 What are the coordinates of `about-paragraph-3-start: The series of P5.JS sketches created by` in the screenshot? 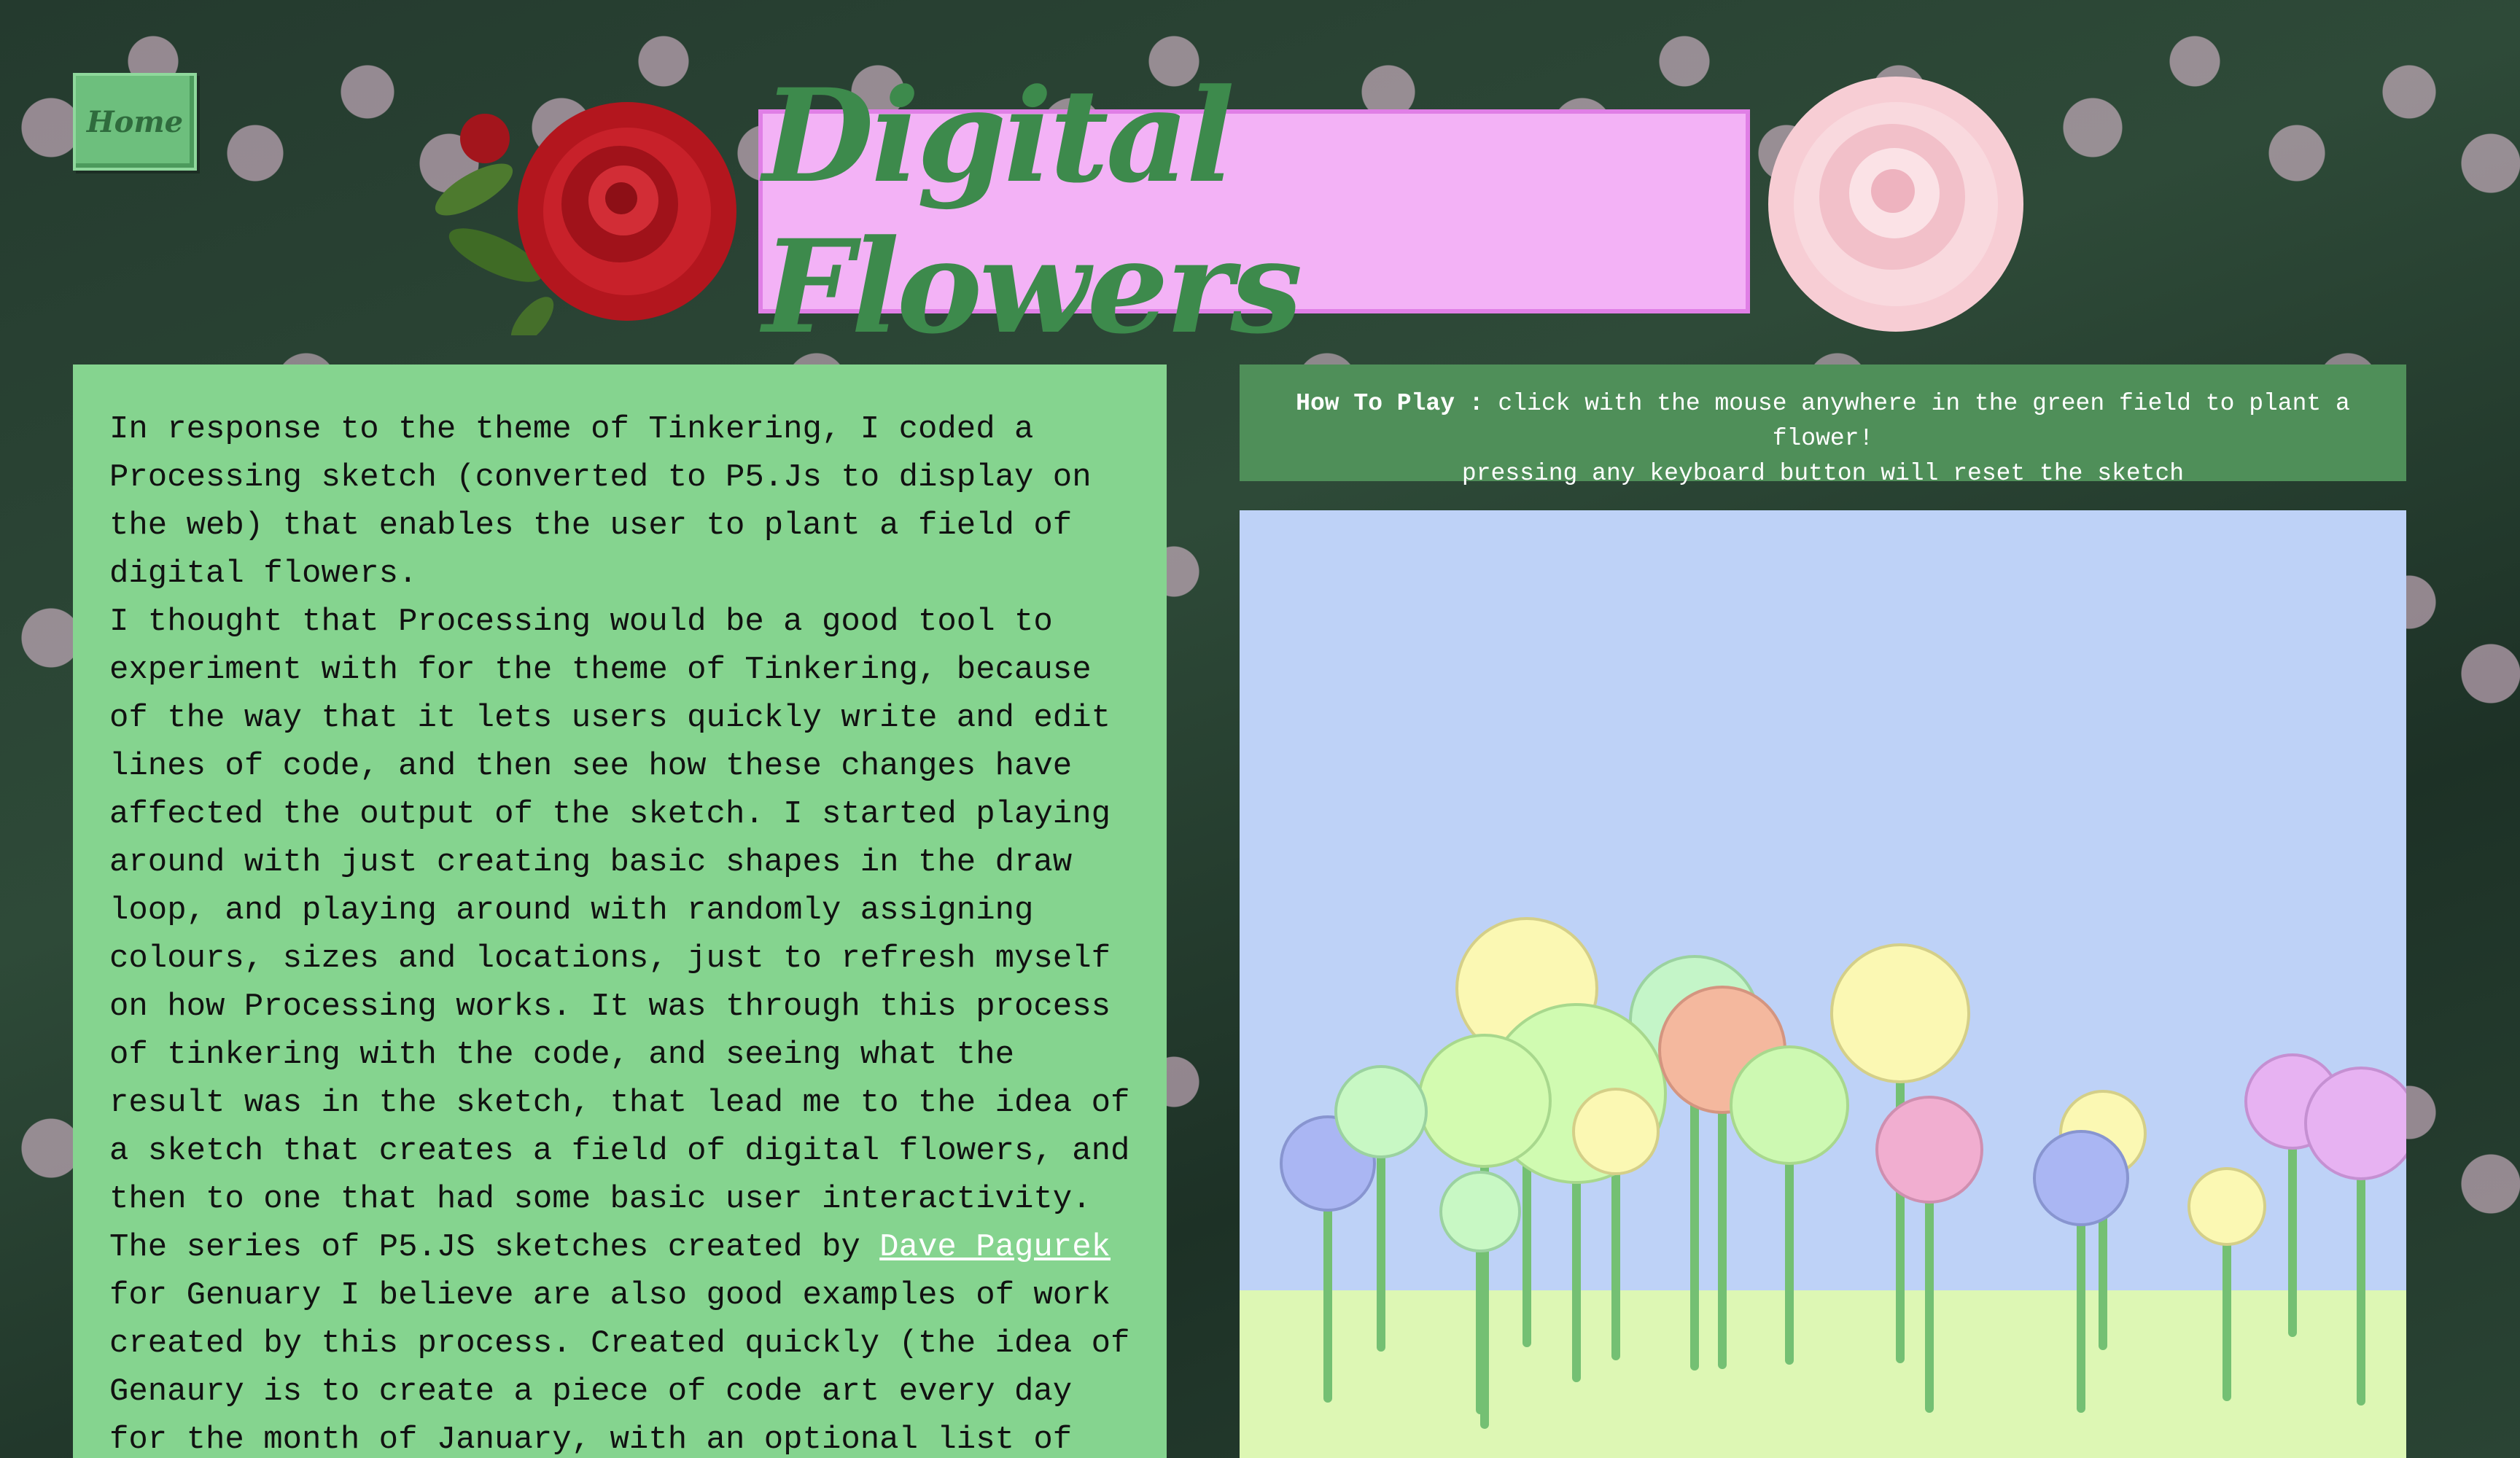 It's located at (494, 1247).